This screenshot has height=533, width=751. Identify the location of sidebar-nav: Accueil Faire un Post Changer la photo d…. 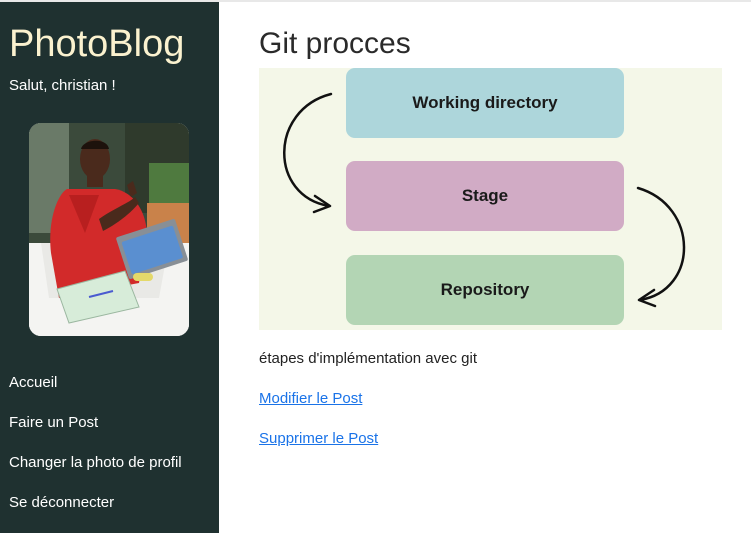
(111, 452).